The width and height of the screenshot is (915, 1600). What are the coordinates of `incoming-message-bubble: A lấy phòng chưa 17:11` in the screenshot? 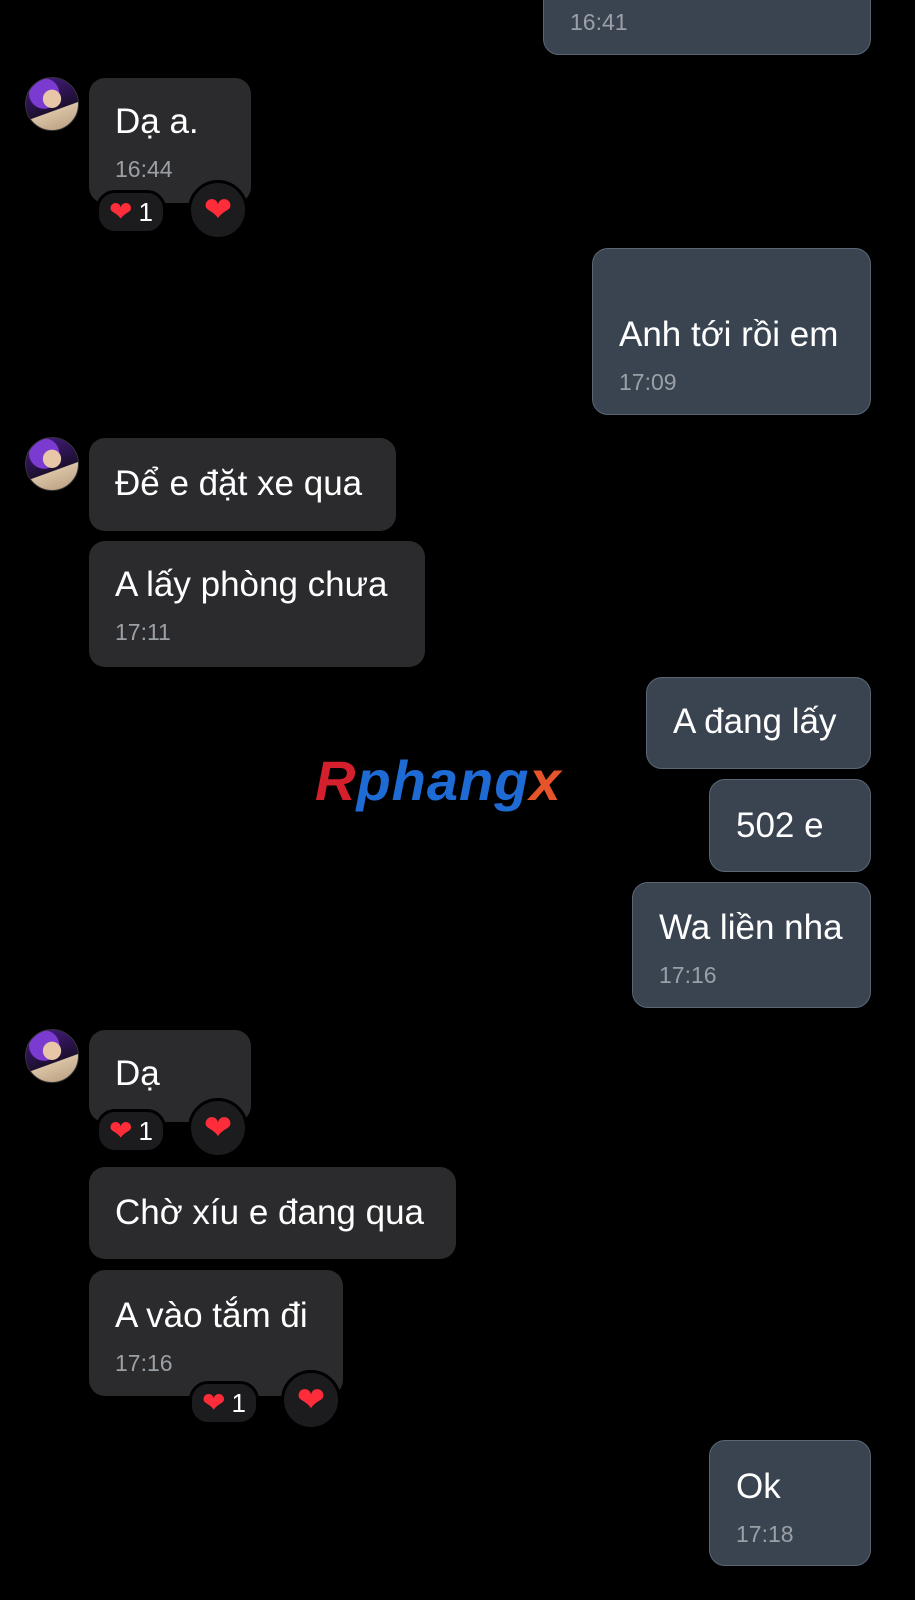 It's located at (257, 604).